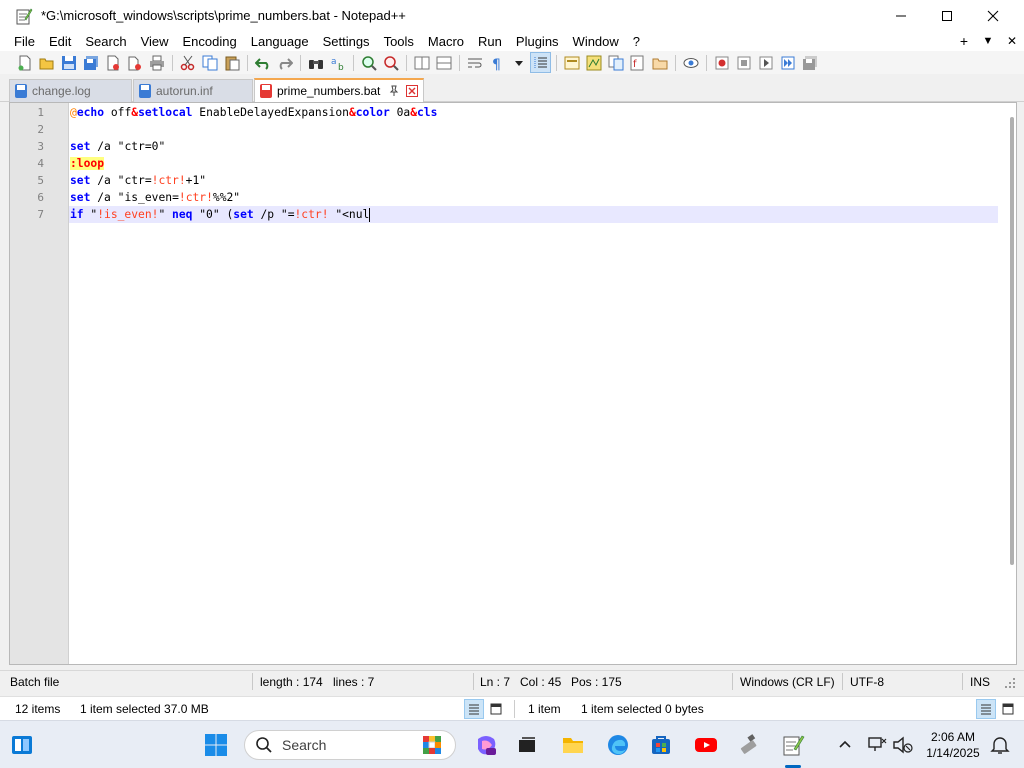  What do you see at coordinates (112, 62) in the screenshot?
I see `close-file-button` at bounding box center [112, 62].